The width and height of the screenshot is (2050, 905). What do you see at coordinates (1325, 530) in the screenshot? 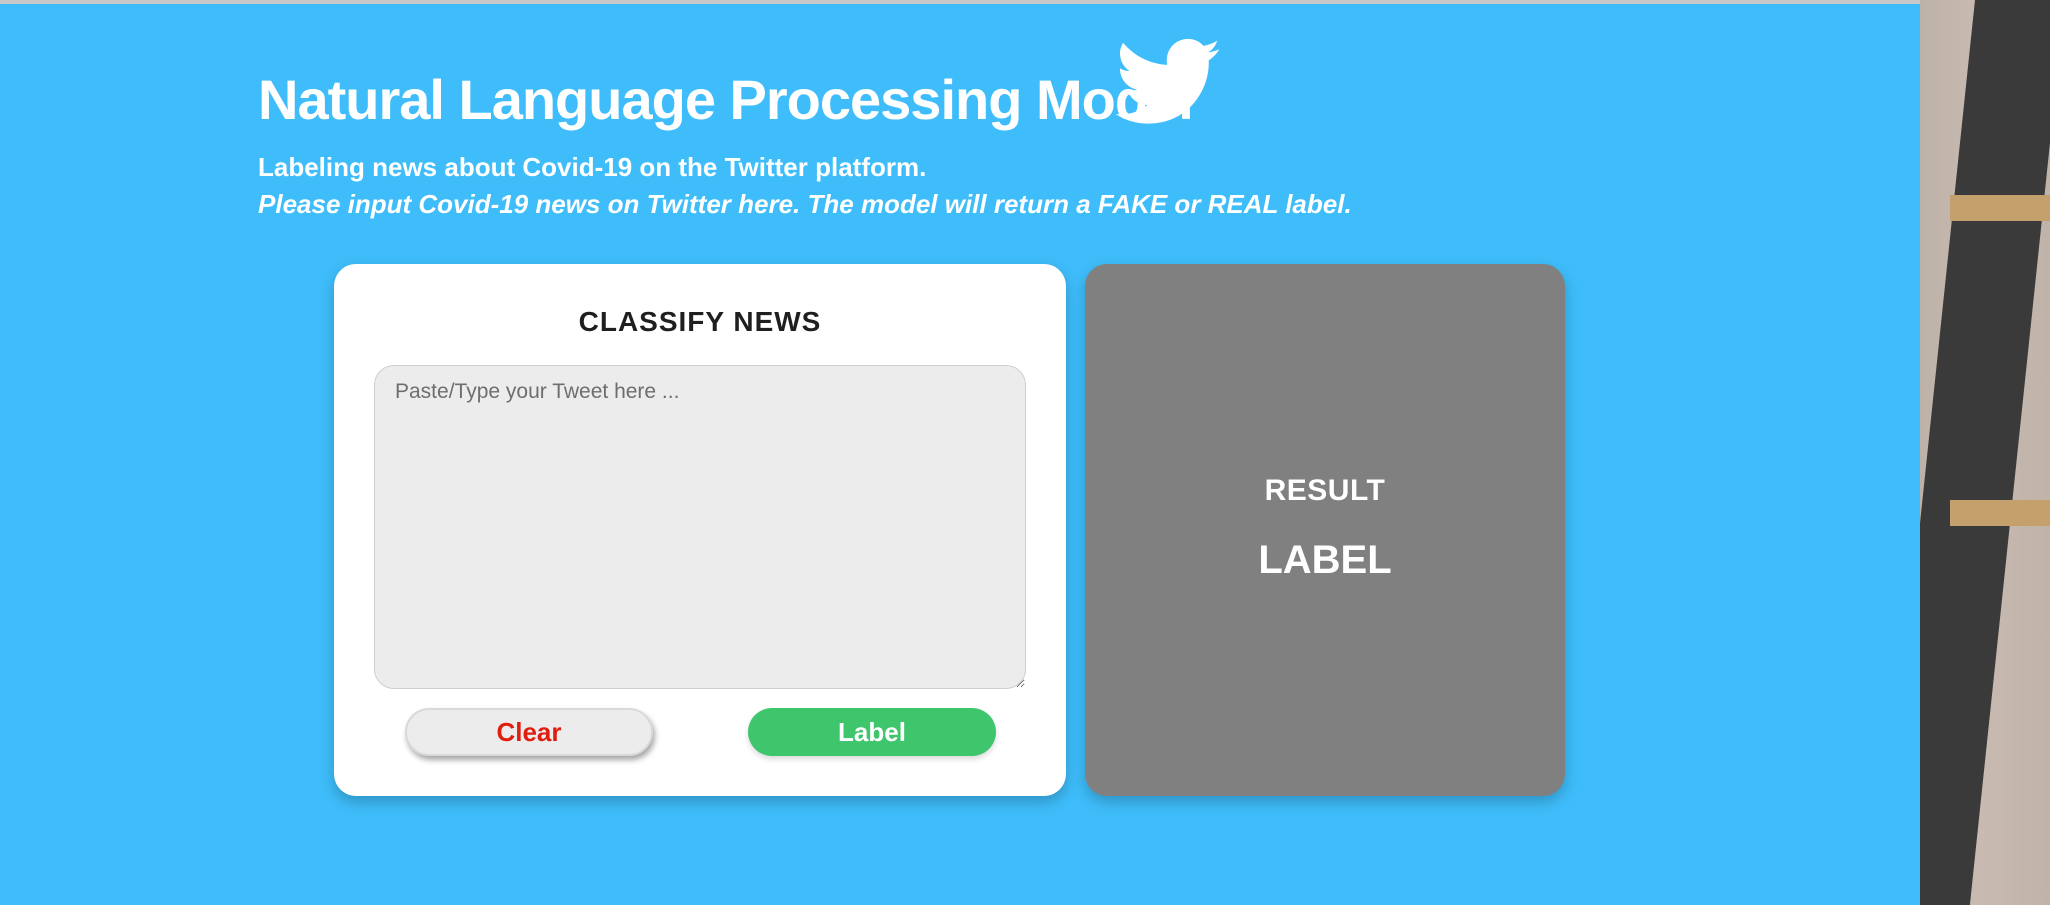
I see `result-panel: RESULT LABEL` at bounding box center [1325, 530].